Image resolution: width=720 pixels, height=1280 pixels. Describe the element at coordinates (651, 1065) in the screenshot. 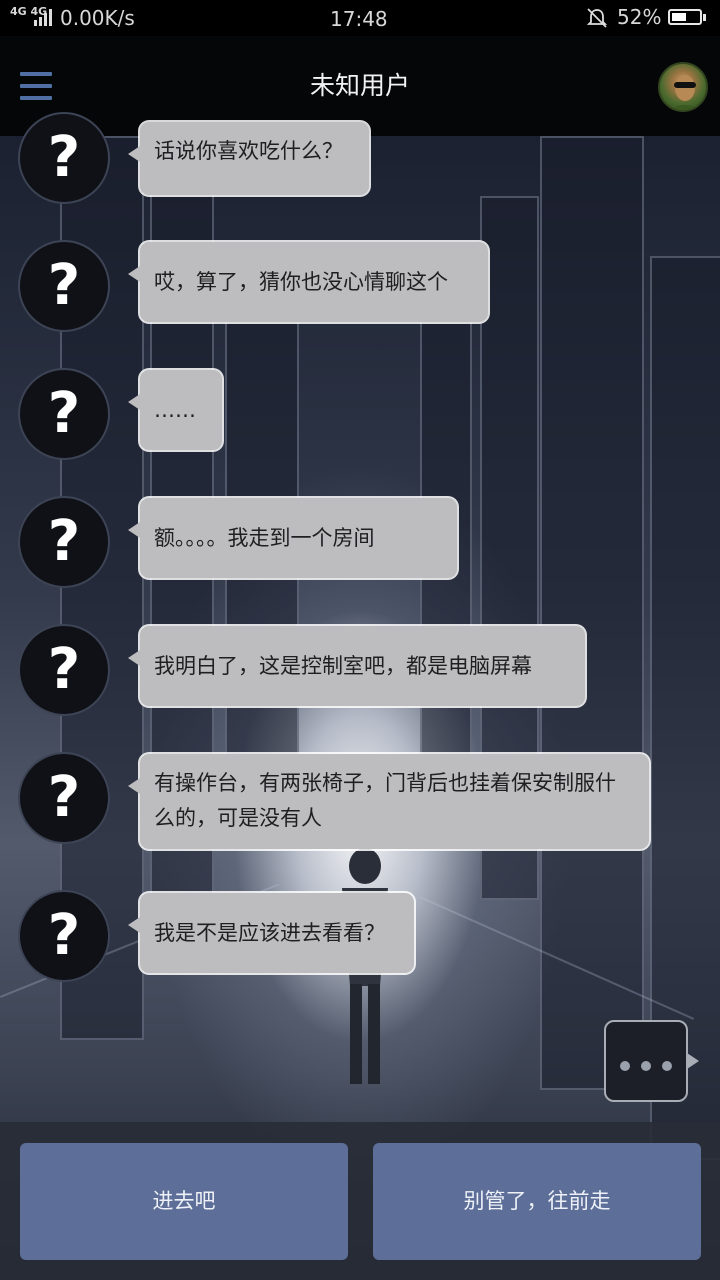

I see `typing-dots-icon` at that location.